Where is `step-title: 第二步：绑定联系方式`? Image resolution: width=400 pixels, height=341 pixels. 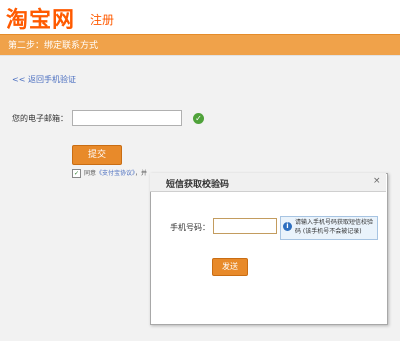
step-title: 第二步：绑定联系方式 is located at coordinates (53, 46).